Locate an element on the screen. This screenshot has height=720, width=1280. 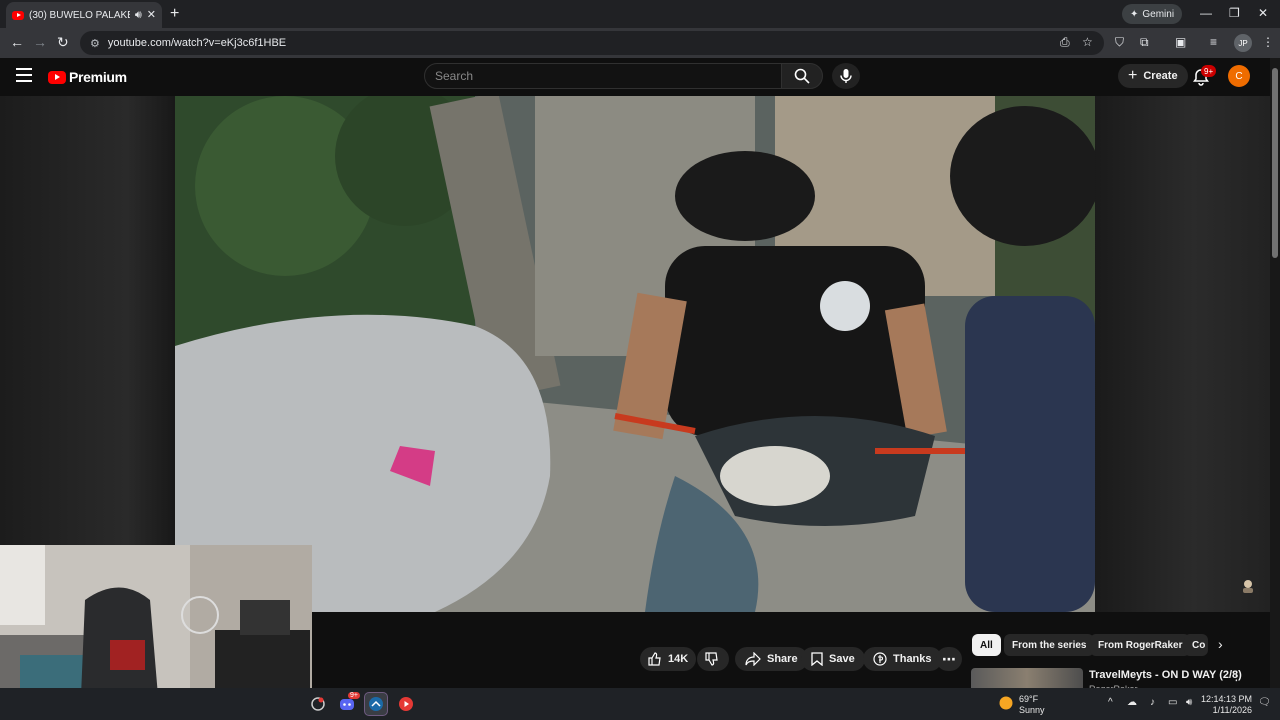
search-input is located at coordinates (603, 76).